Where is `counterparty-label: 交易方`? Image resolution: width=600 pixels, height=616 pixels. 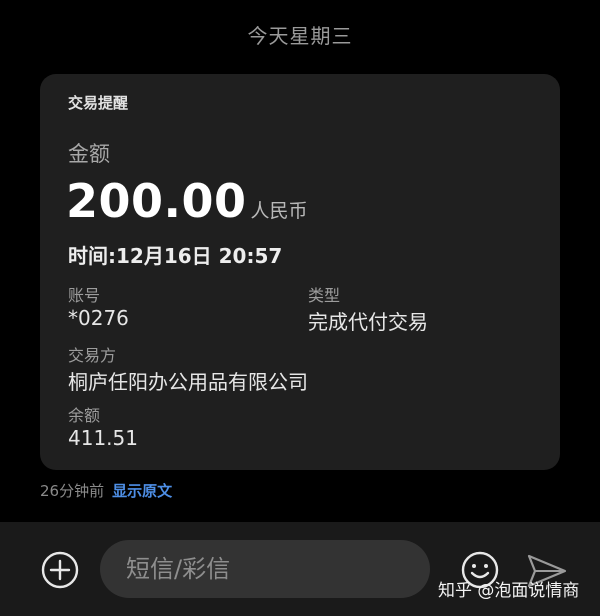
counterparty-label: 交易方 is located at coordinates (92, 355).